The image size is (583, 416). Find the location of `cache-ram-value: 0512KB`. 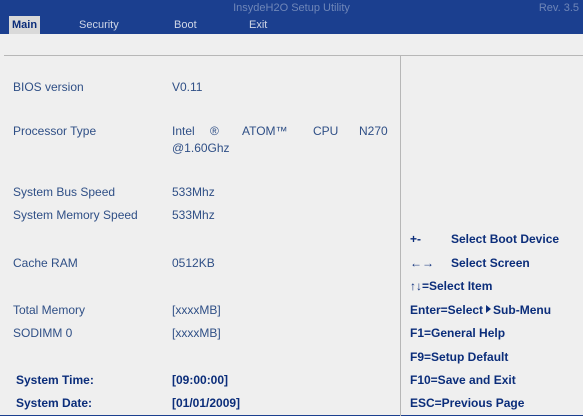

cache-ram-value: 0512KB is located at coordinates (193, 263).